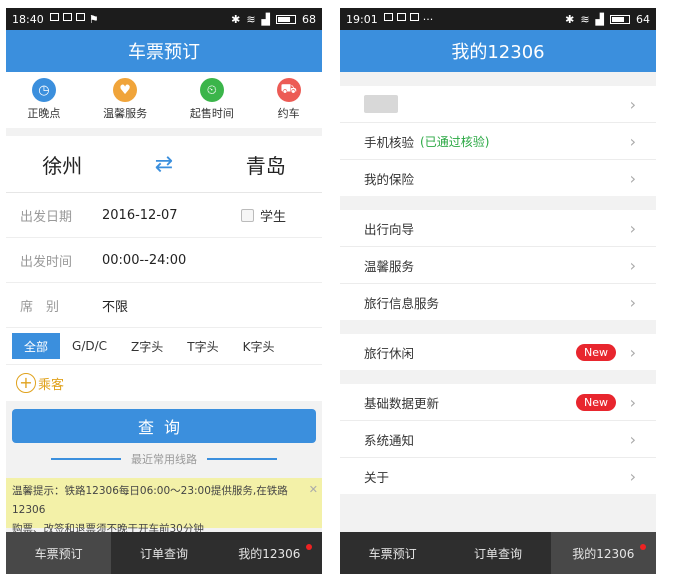 Image resolution: width=674 pixels, height=581 pixels. I want to click on travel-info-label: 旅行信息服务, so click(402, 303).